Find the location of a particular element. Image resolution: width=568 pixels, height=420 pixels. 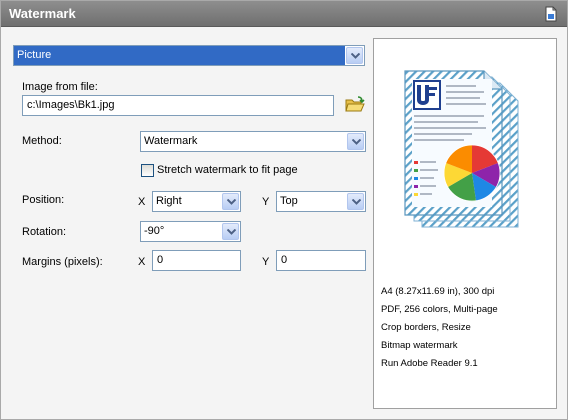

margins-x-label: X is located at coordinates (142, 262).